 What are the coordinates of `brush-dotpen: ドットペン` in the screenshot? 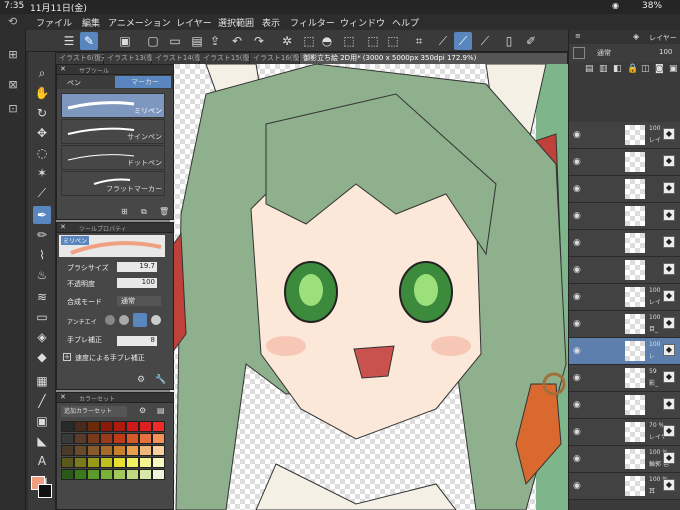 It's located at (113, 157).